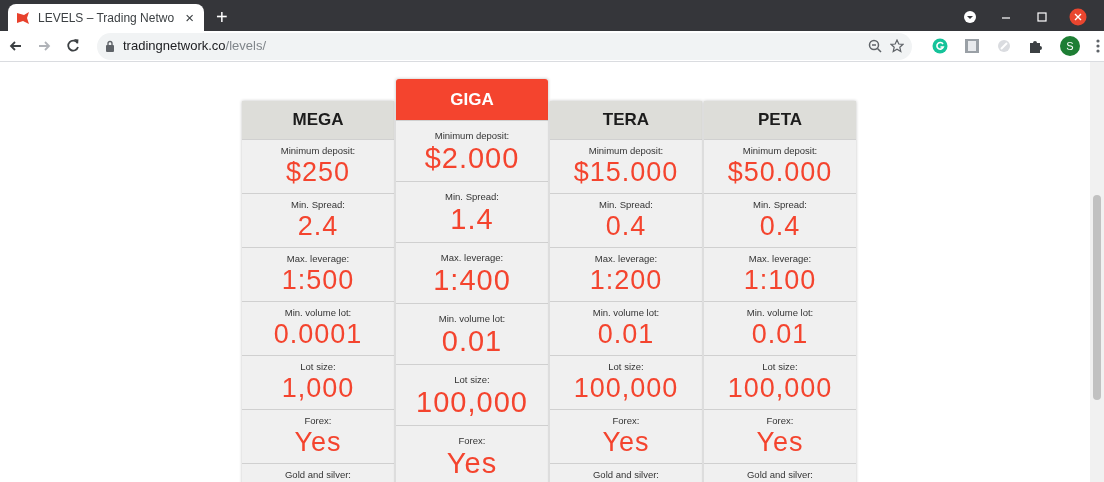  What do you see at coordinates (472, 158) in the screenshot?
I see `feature-value: $2.000` at bounding box center [472, 158].